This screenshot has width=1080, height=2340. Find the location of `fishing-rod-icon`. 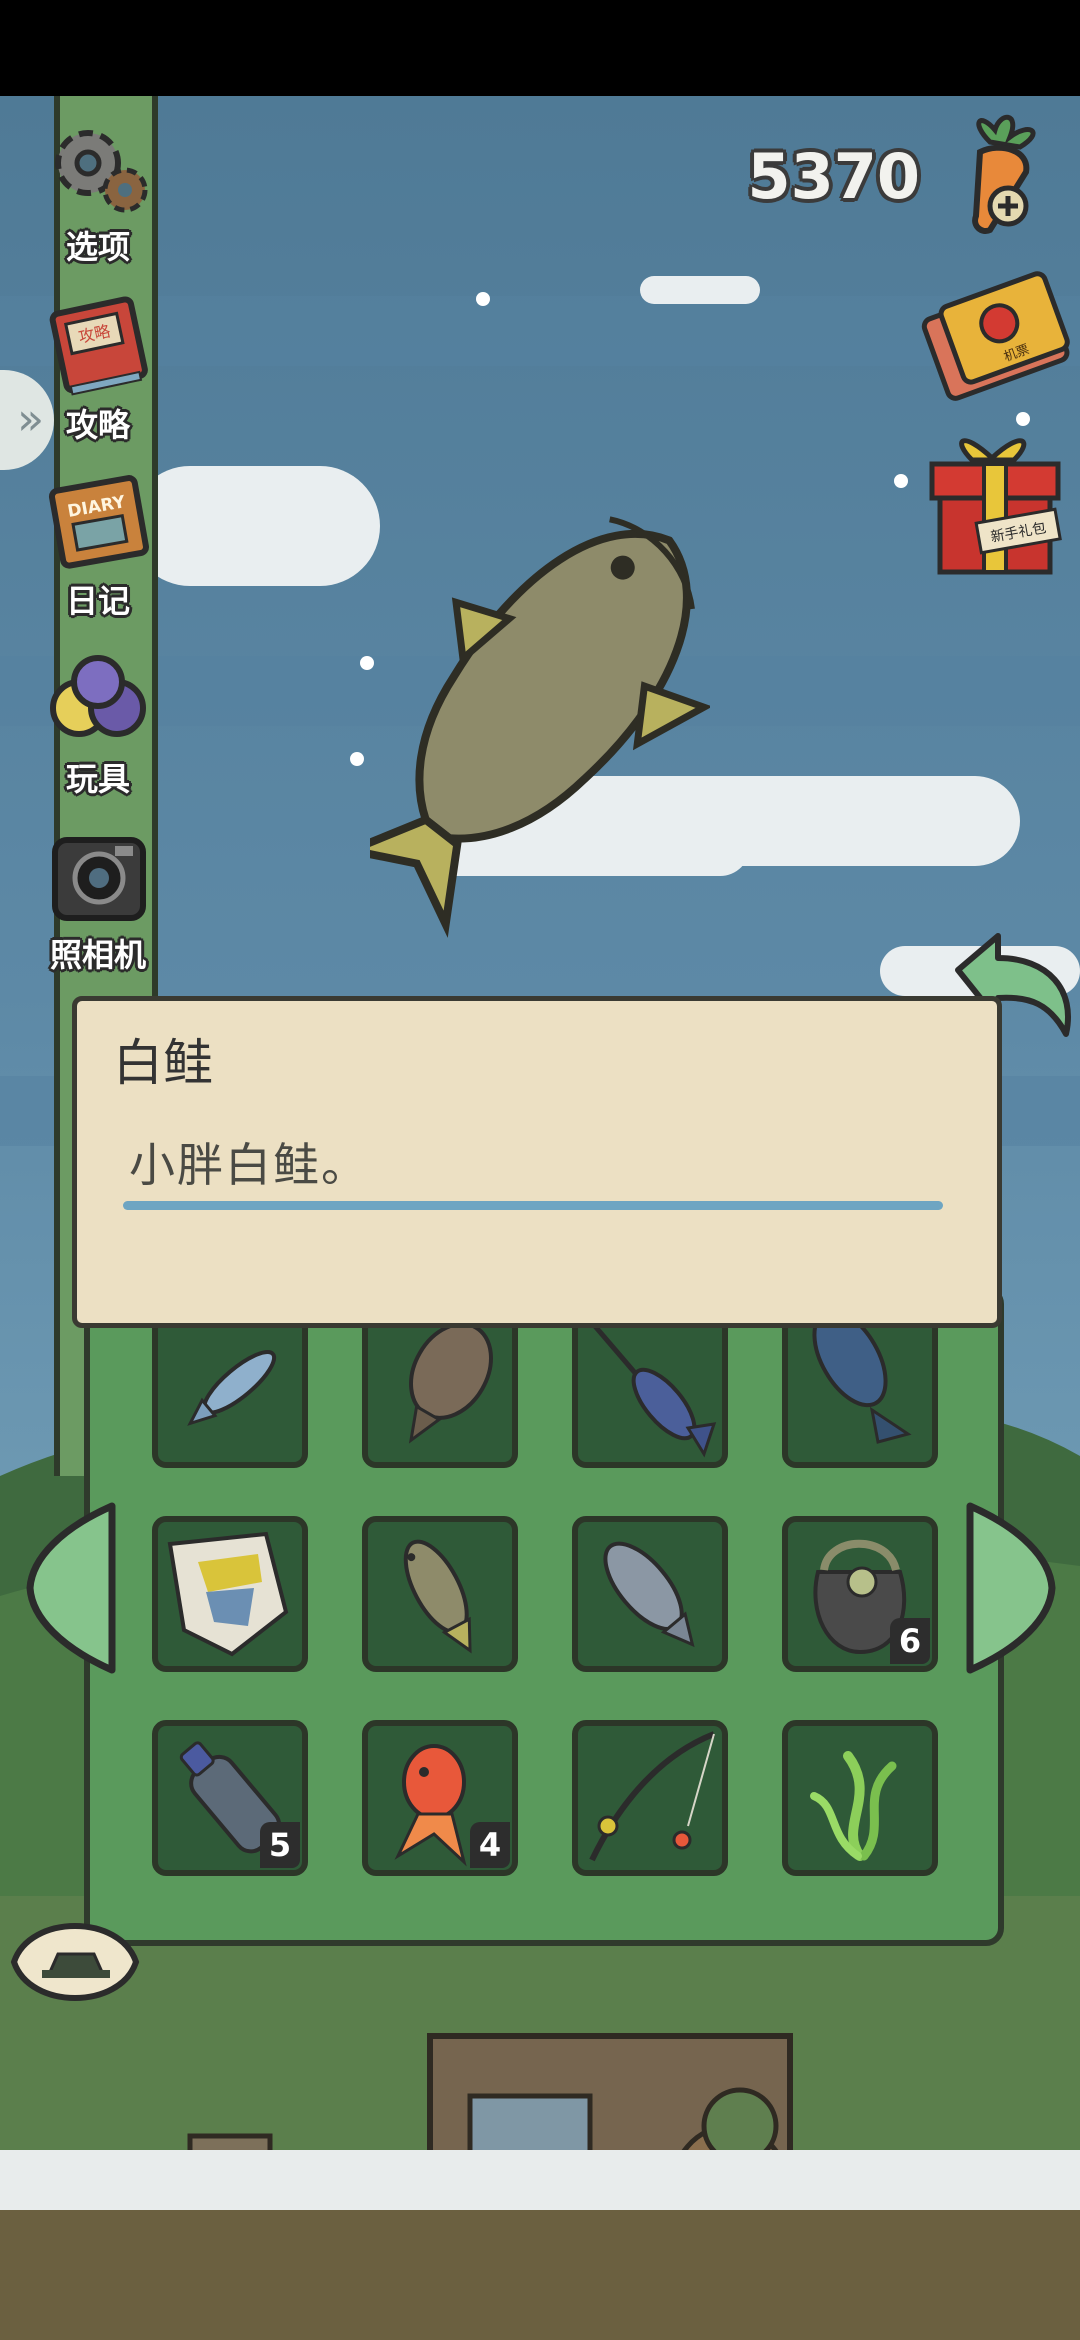

fishing-rod-icon is located at coordinates (652, 1796).